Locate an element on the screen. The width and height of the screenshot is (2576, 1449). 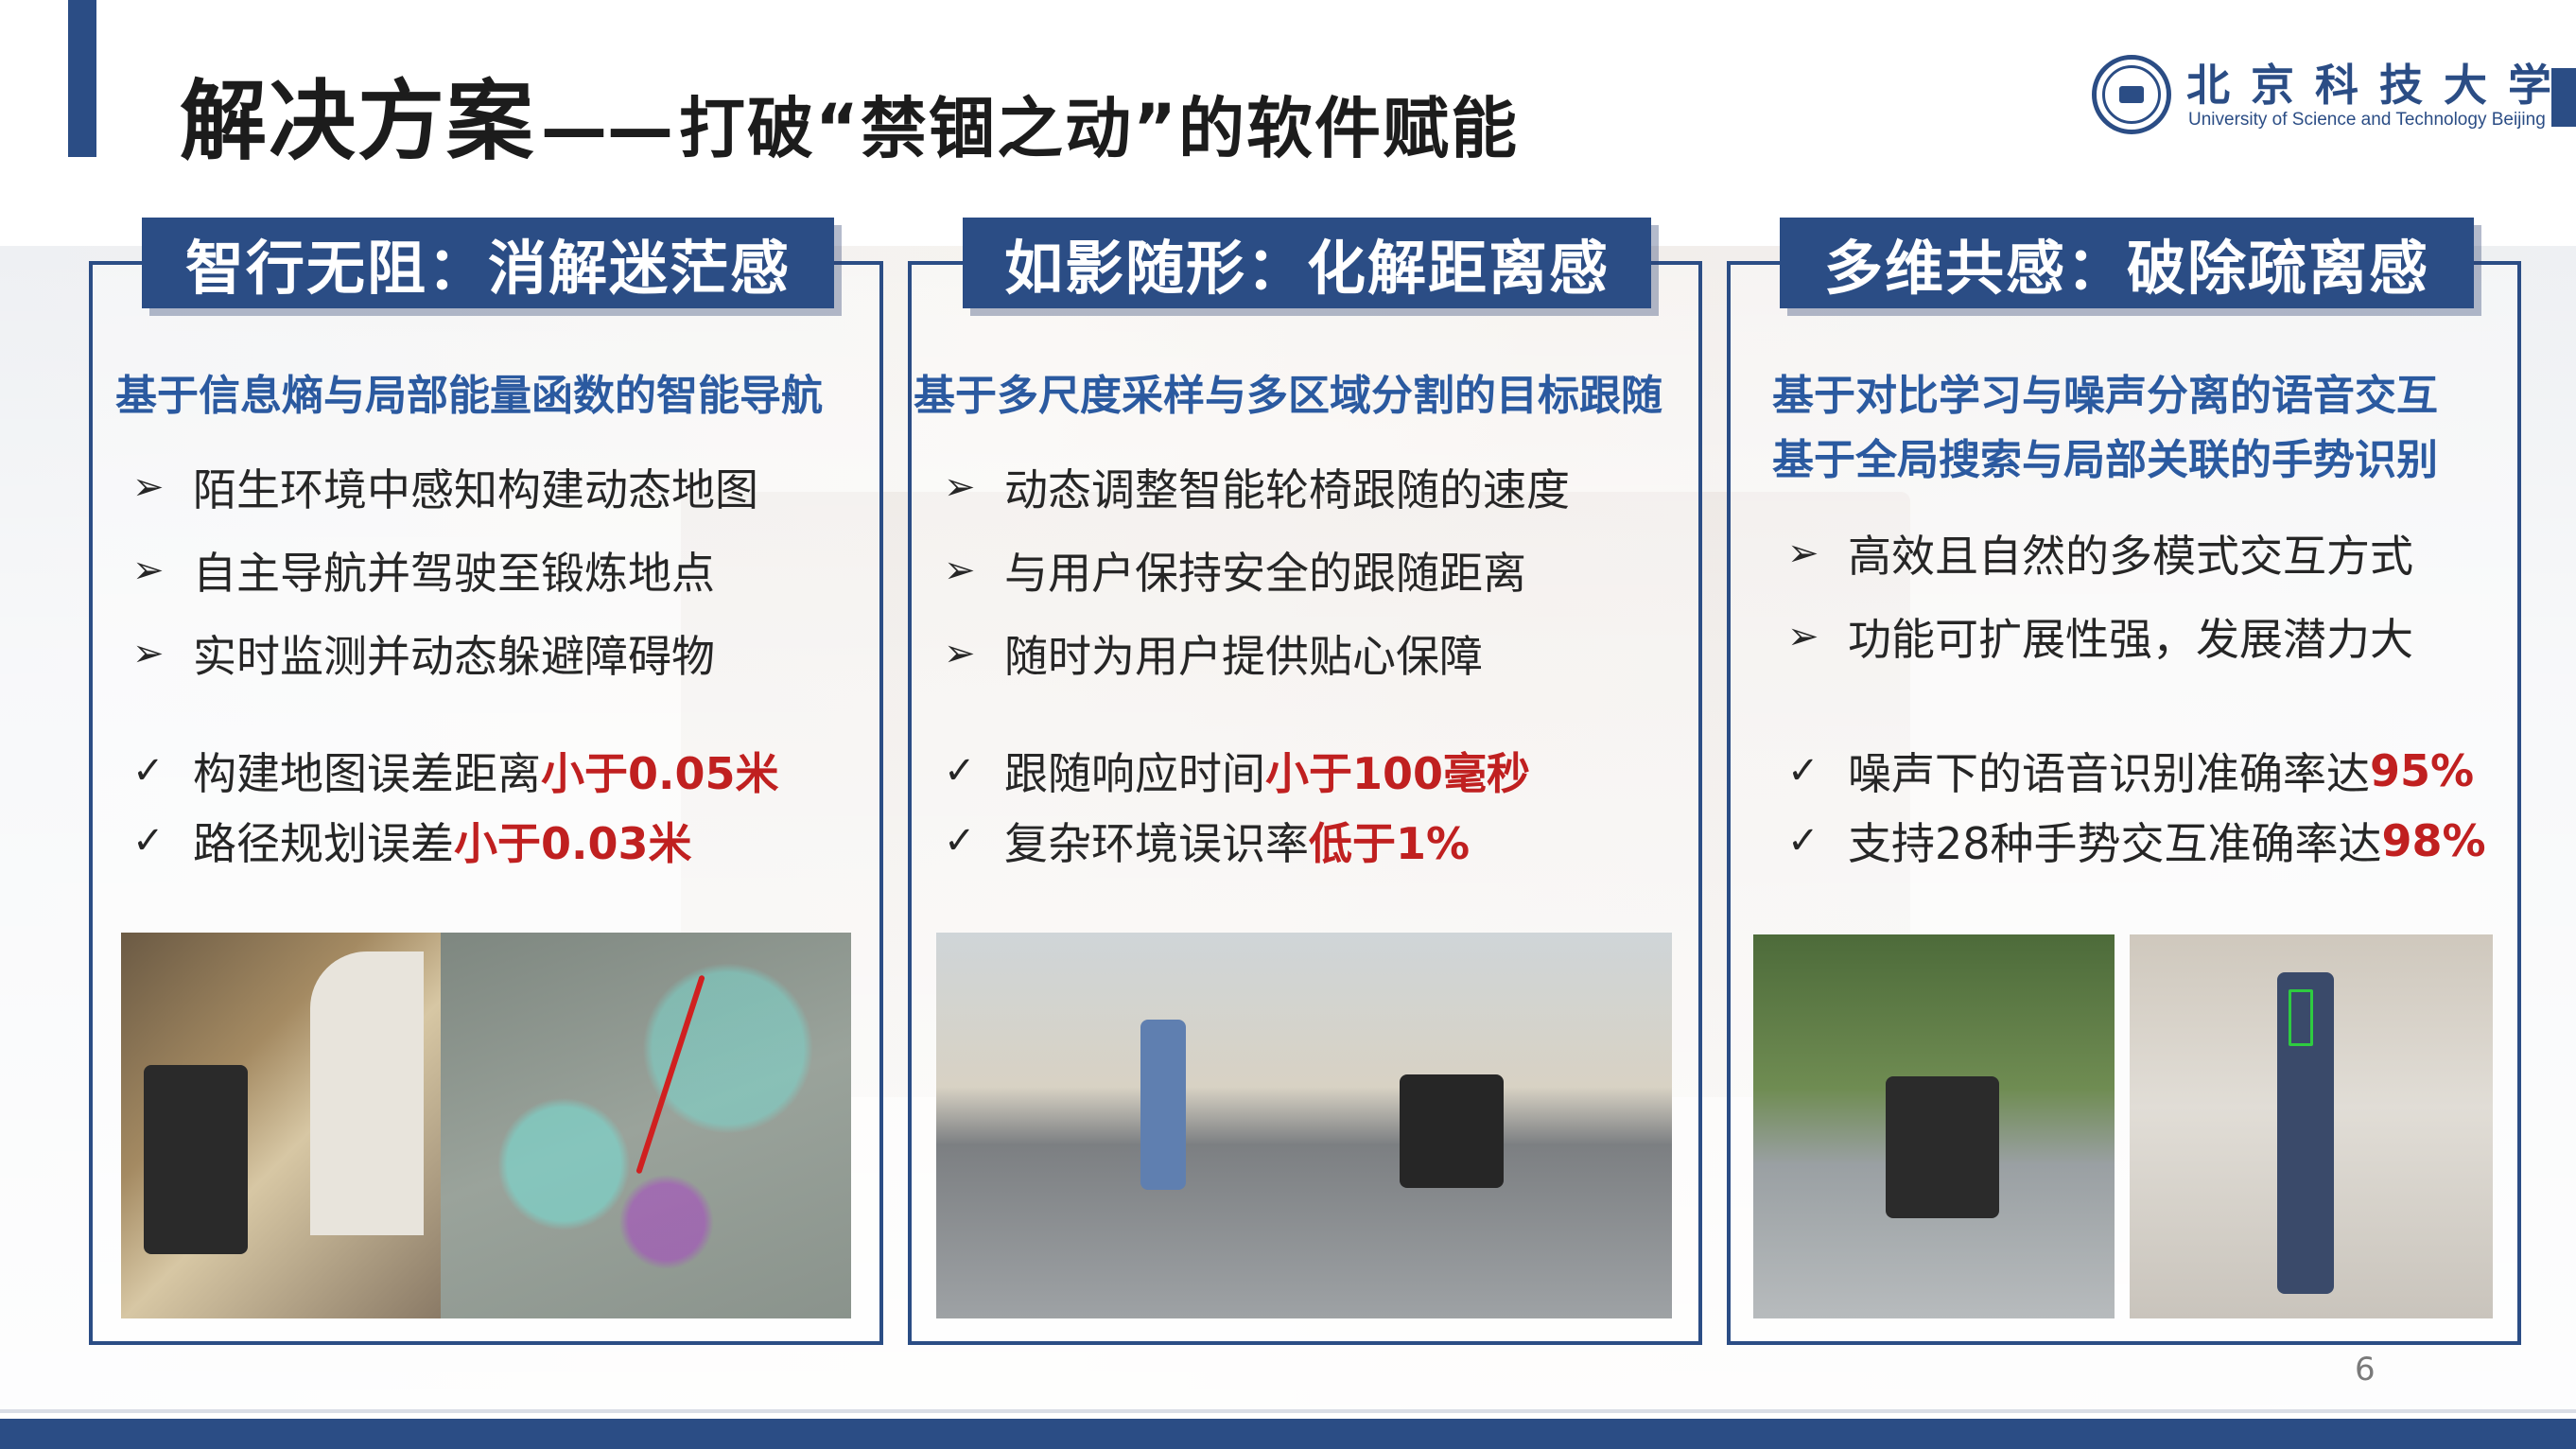
panel-navigation-subtitle: 基于信息熵与局部能量函数的智能导航 is located at coordinates (469, 396).